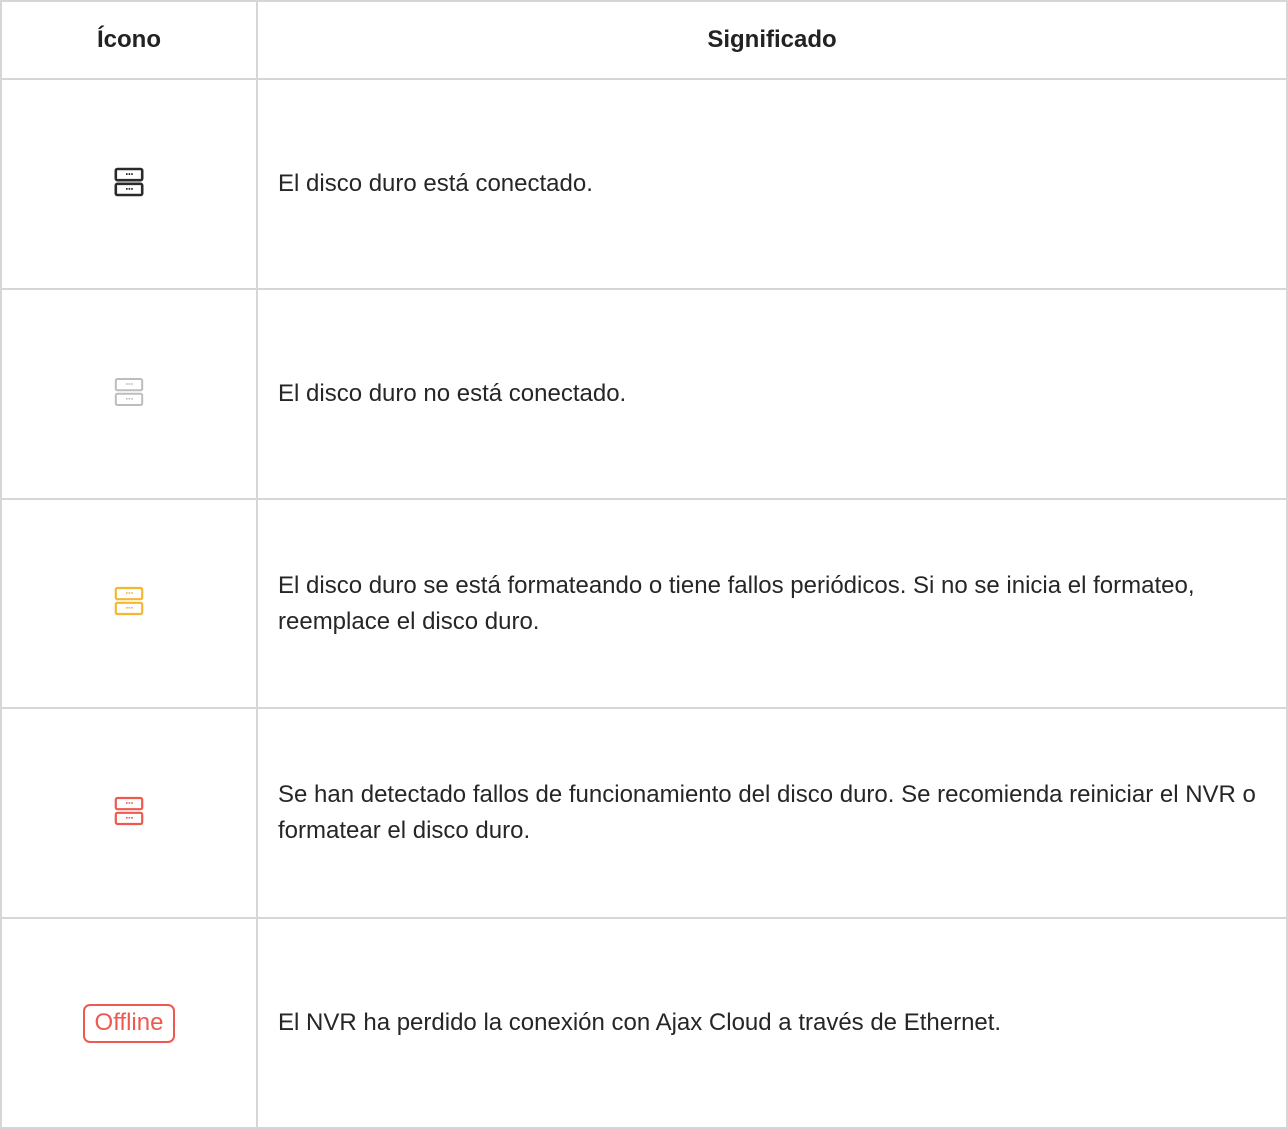  I want to click on header-meaning-column: Significado, so click(772, 40).